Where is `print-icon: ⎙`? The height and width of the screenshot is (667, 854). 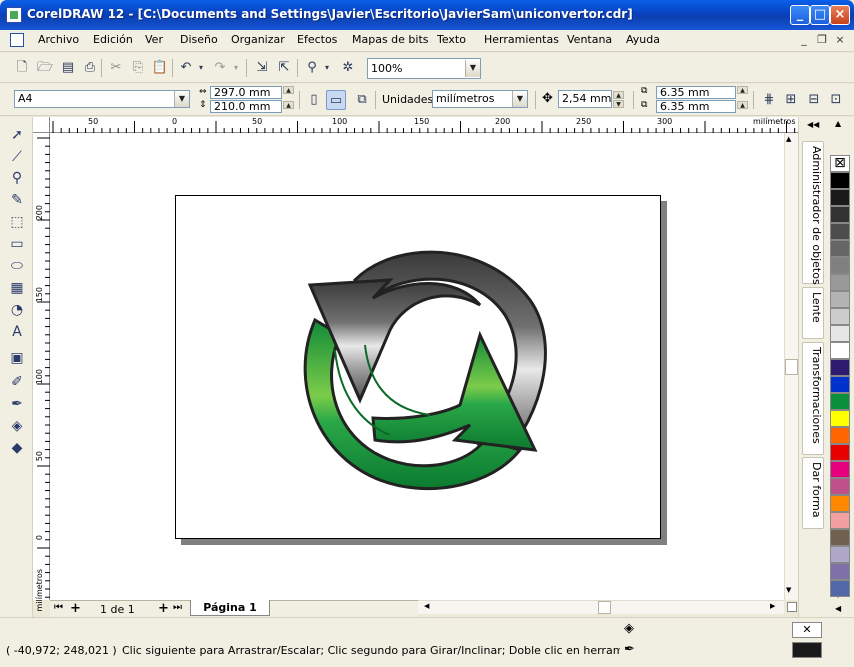
print-icon: ⎙ is located at coordinates (90, 68).